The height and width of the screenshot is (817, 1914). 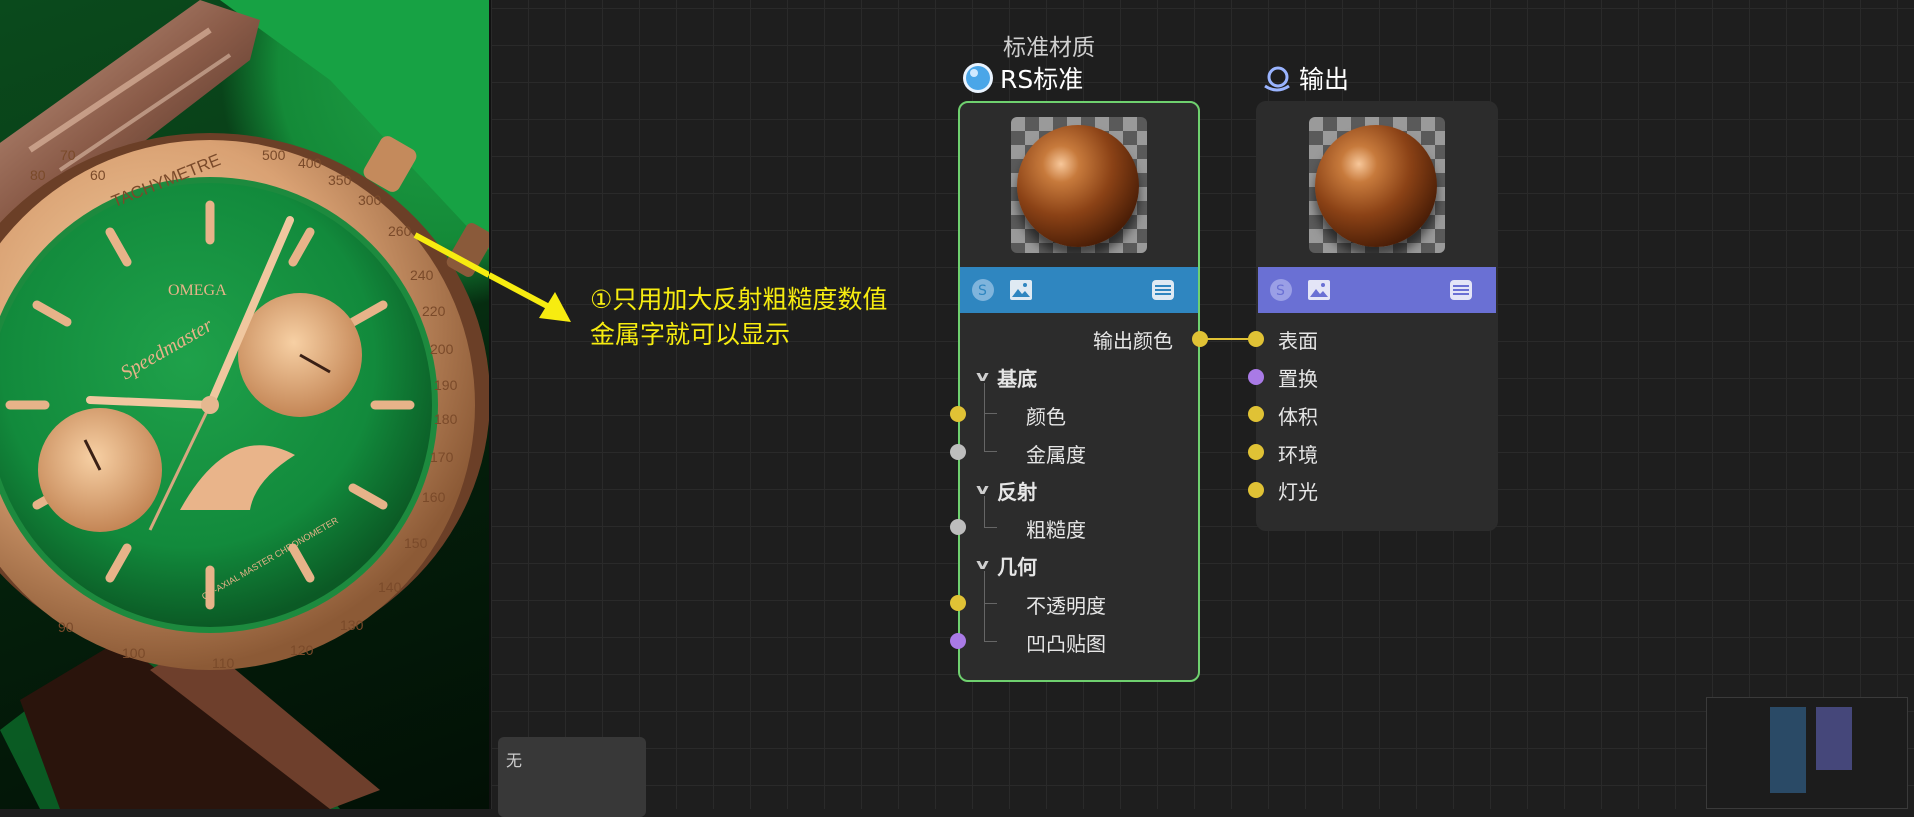 I want to click on scale-300: 300, so click(x=370, y=200).